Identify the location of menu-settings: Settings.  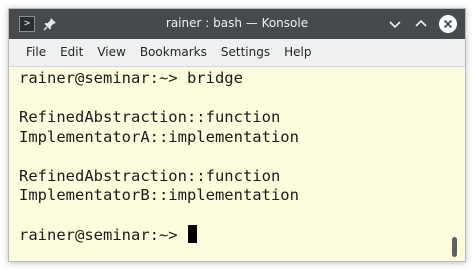
(245, 52).